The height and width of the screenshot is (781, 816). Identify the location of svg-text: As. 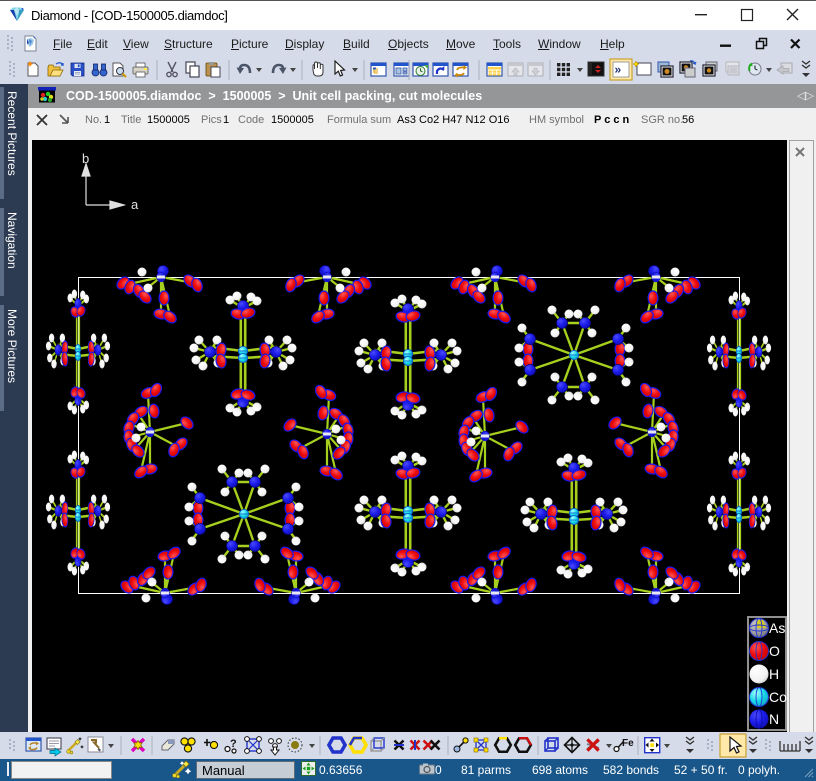
(777, 628).